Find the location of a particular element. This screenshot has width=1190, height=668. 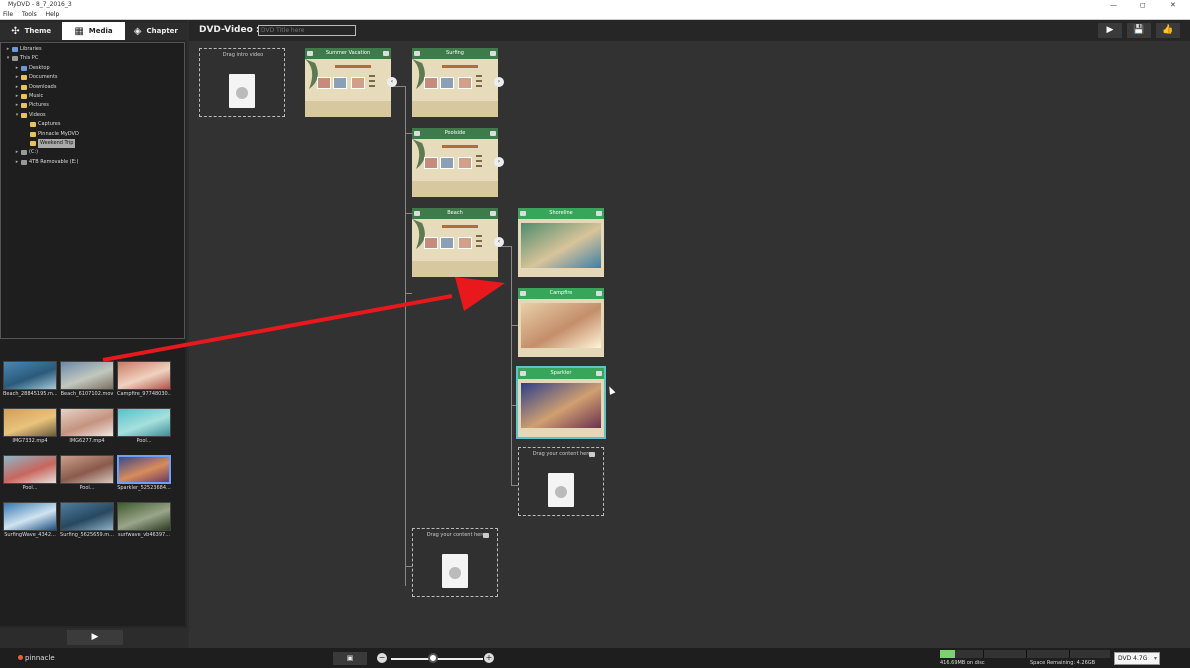

disc-usage-bar is located at coordinates (1025, 654).